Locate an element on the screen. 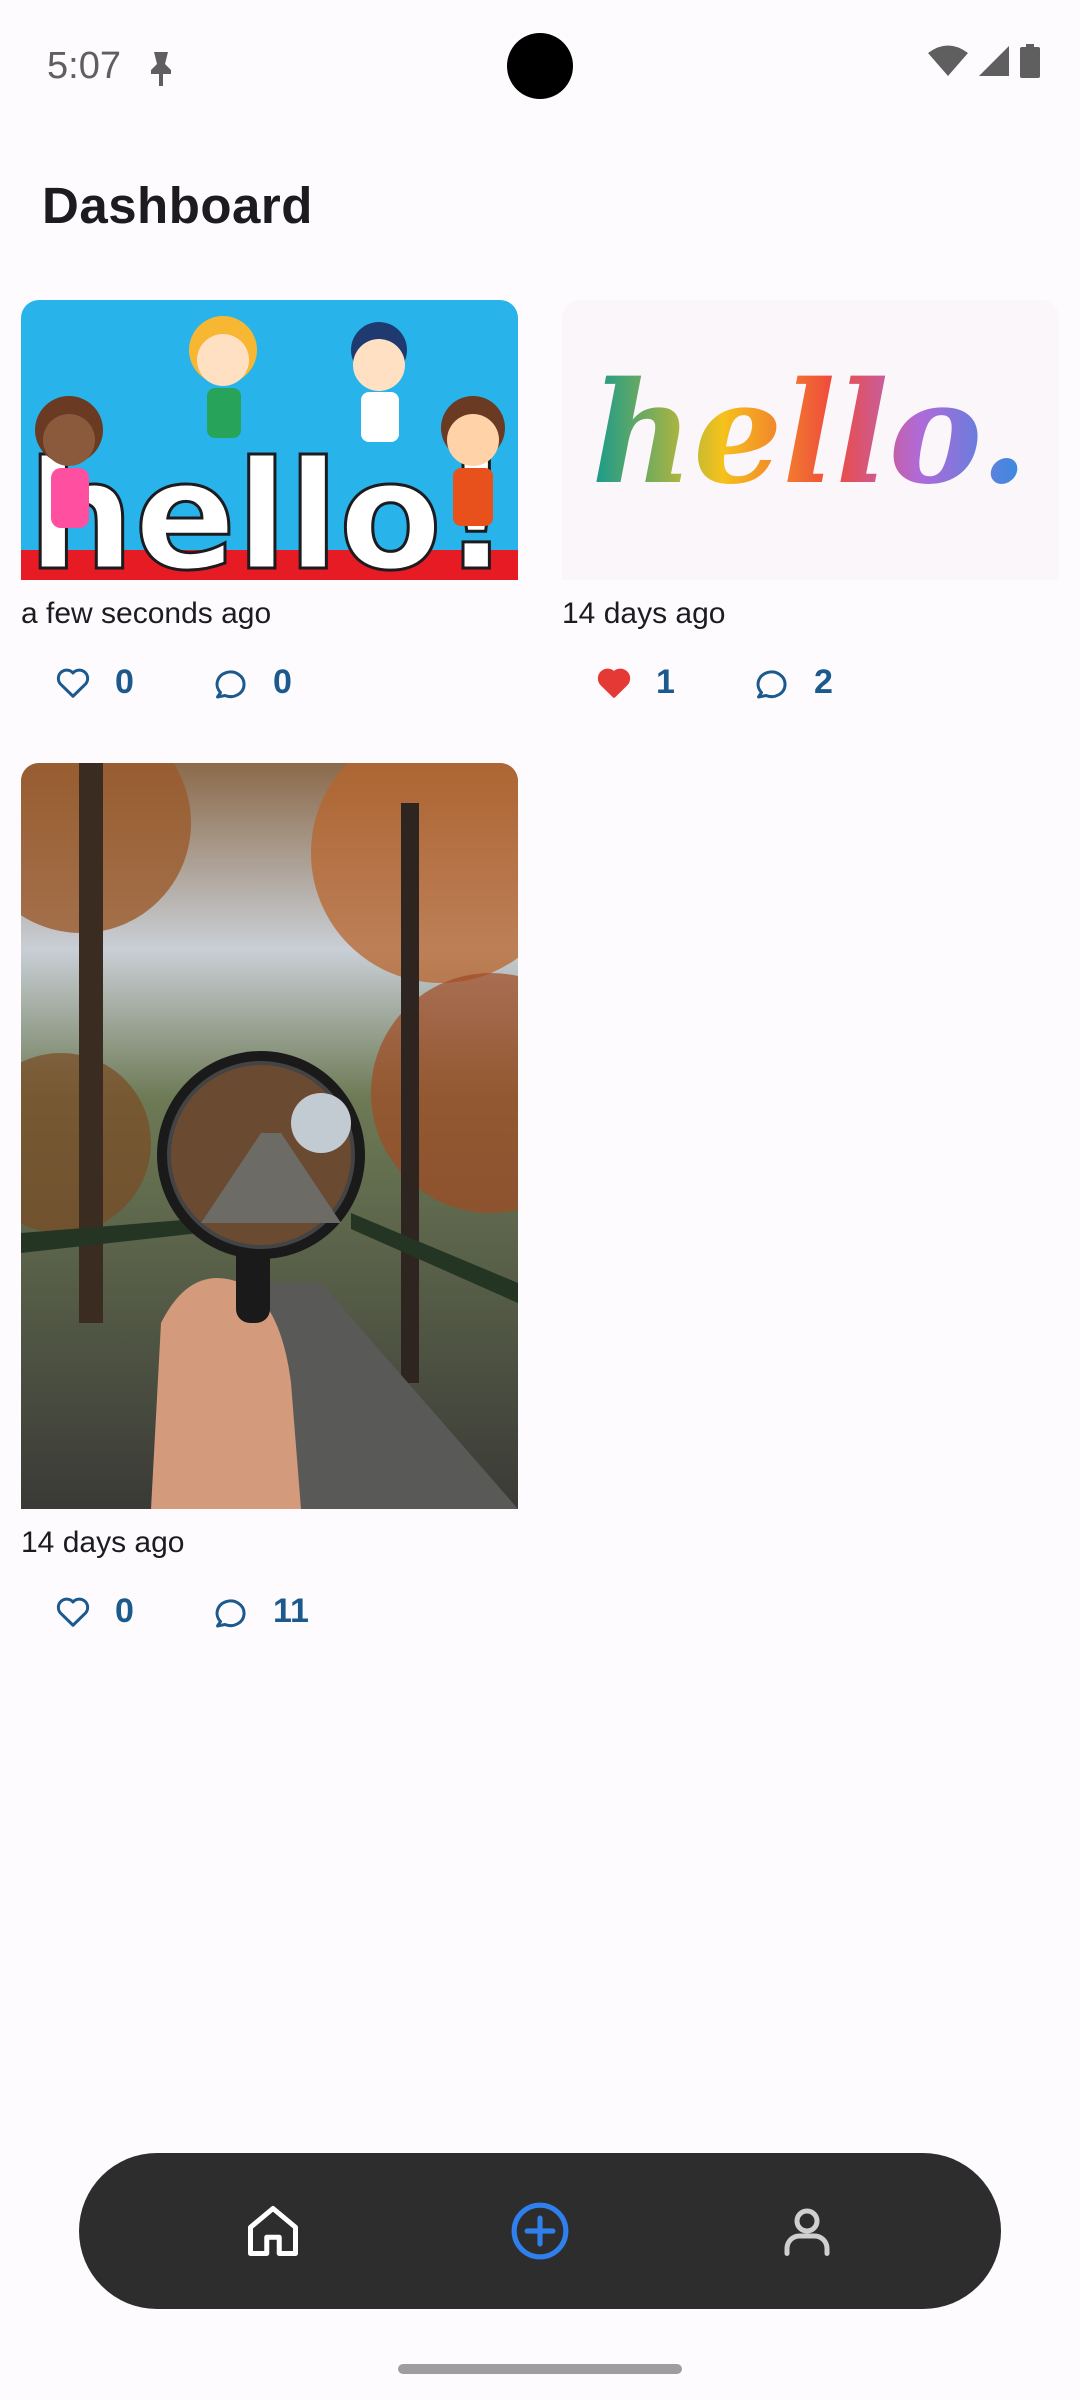 This screenshot has height=2400, width=1080. like-button: 1 is located at coordinates (641, 682).